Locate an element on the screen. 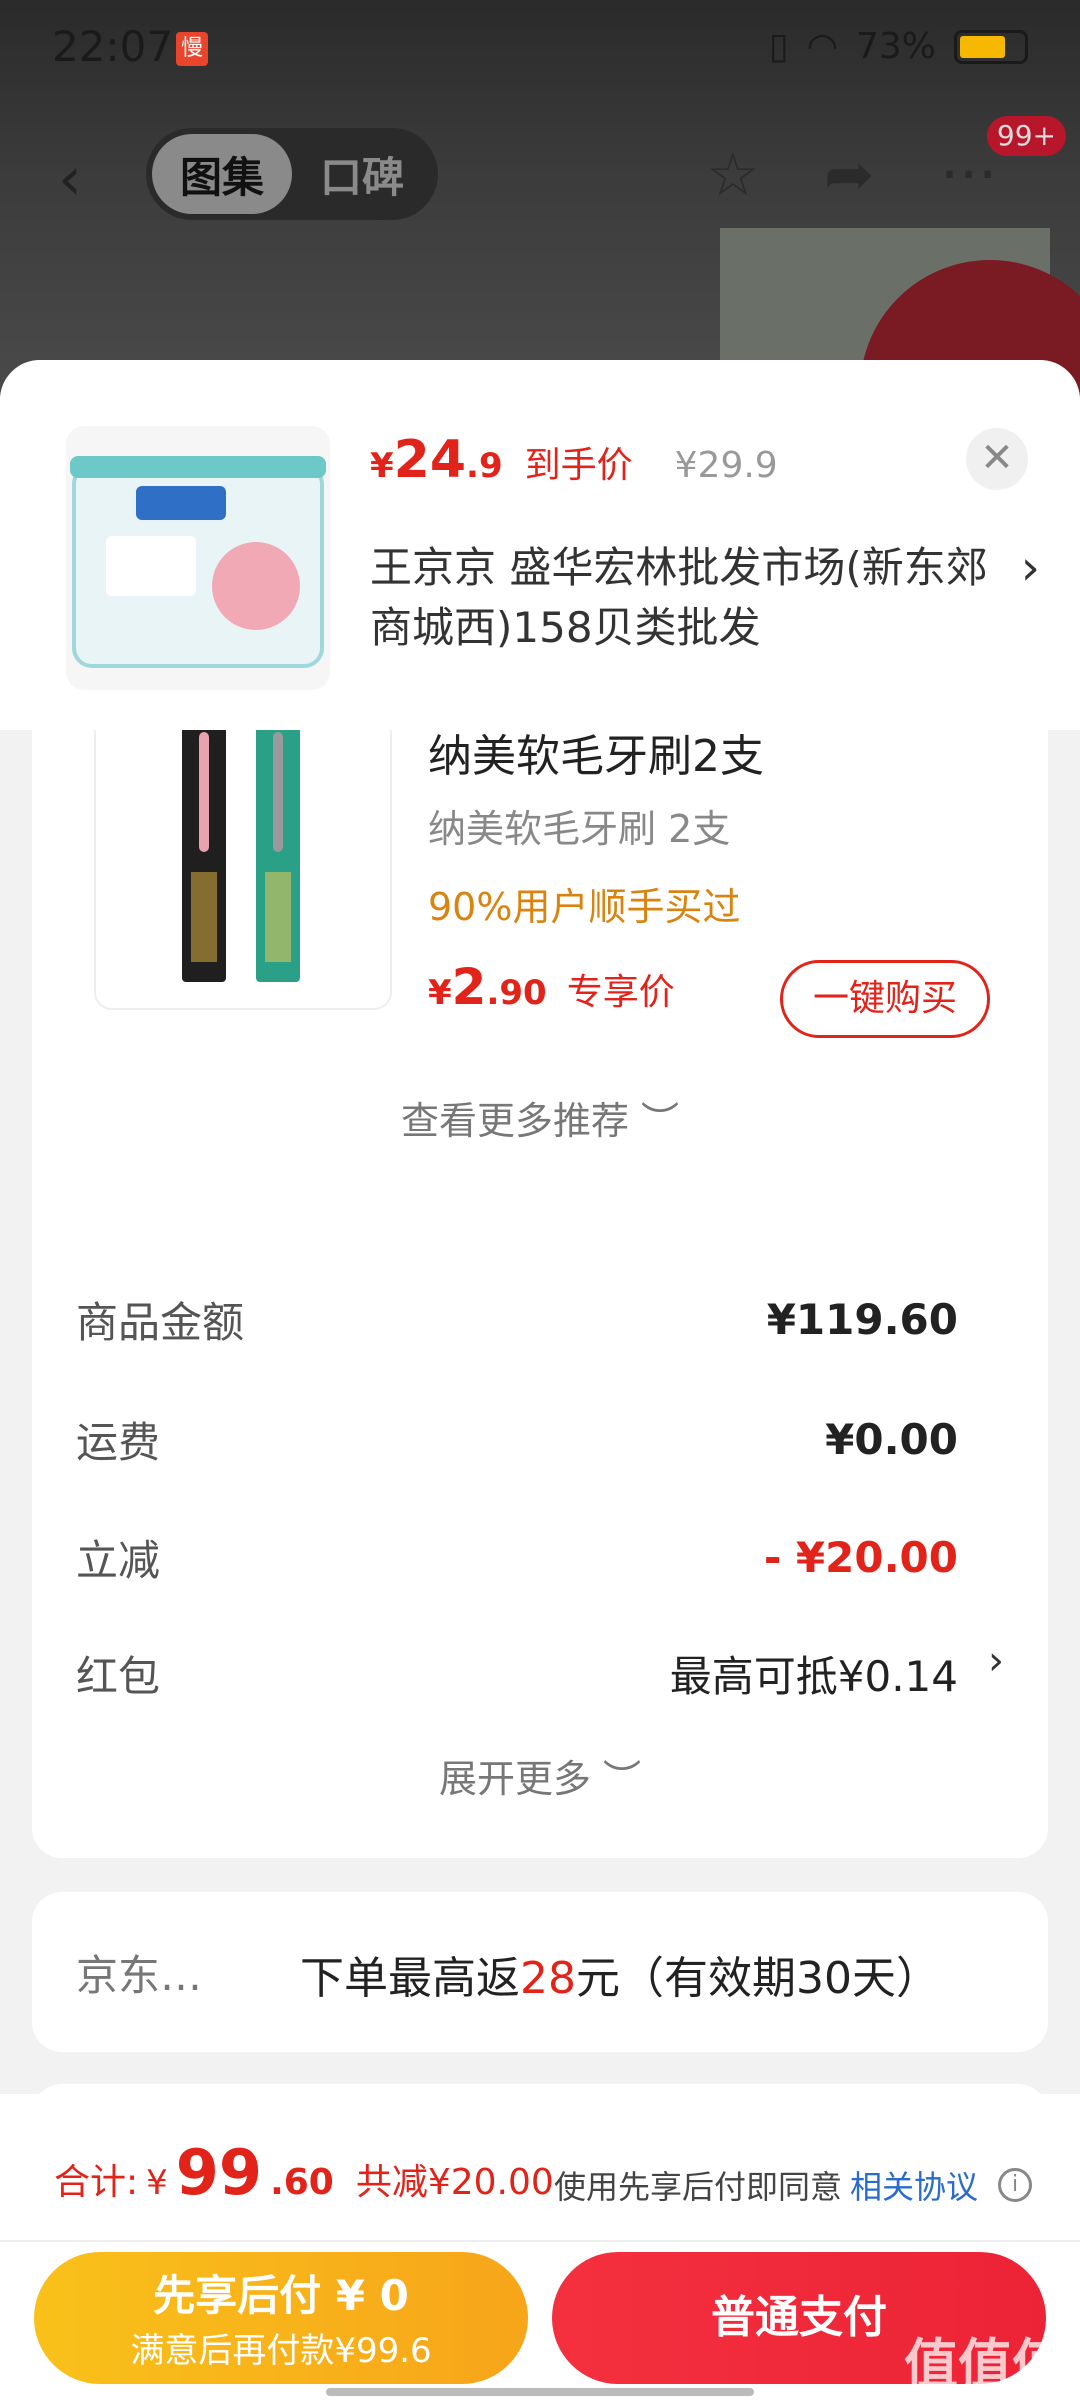  view-tabs: 图集 口碑 is located at coordinates (292, 174).